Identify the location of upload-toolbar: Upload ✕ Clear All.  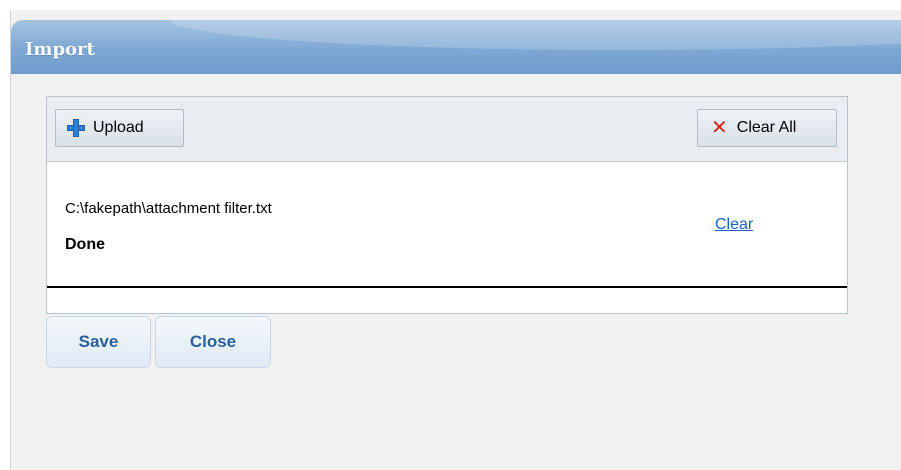
(447, 129).